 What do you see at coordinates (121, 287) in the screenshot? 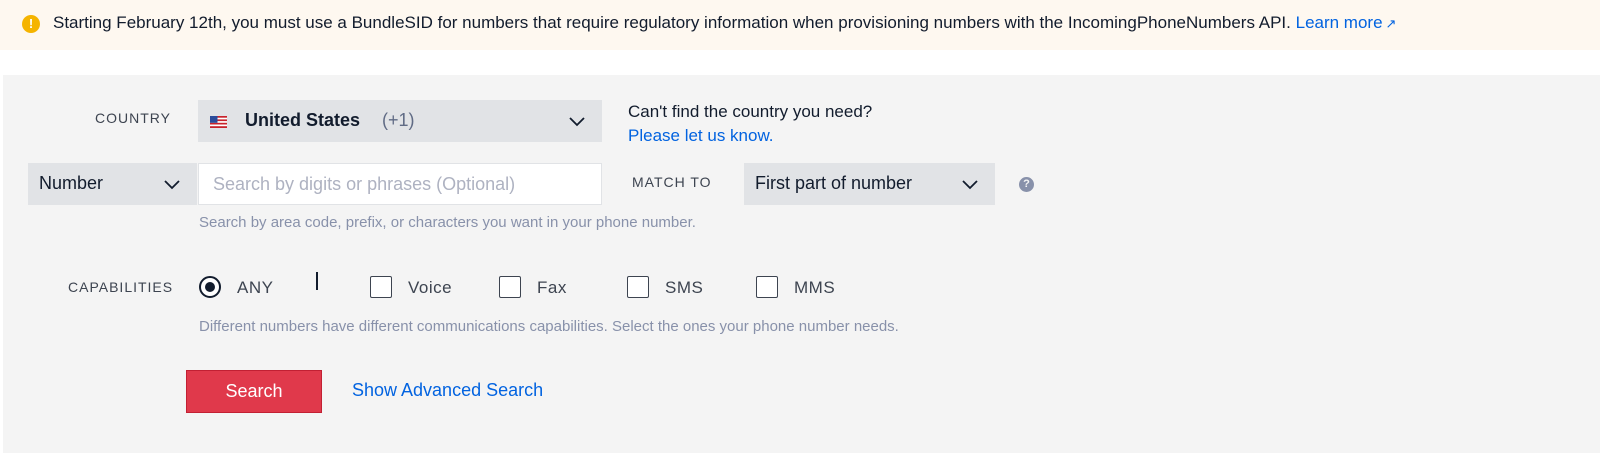
I see `capabilities-label: CAPABILITIES` at bounding box center [121, 287].